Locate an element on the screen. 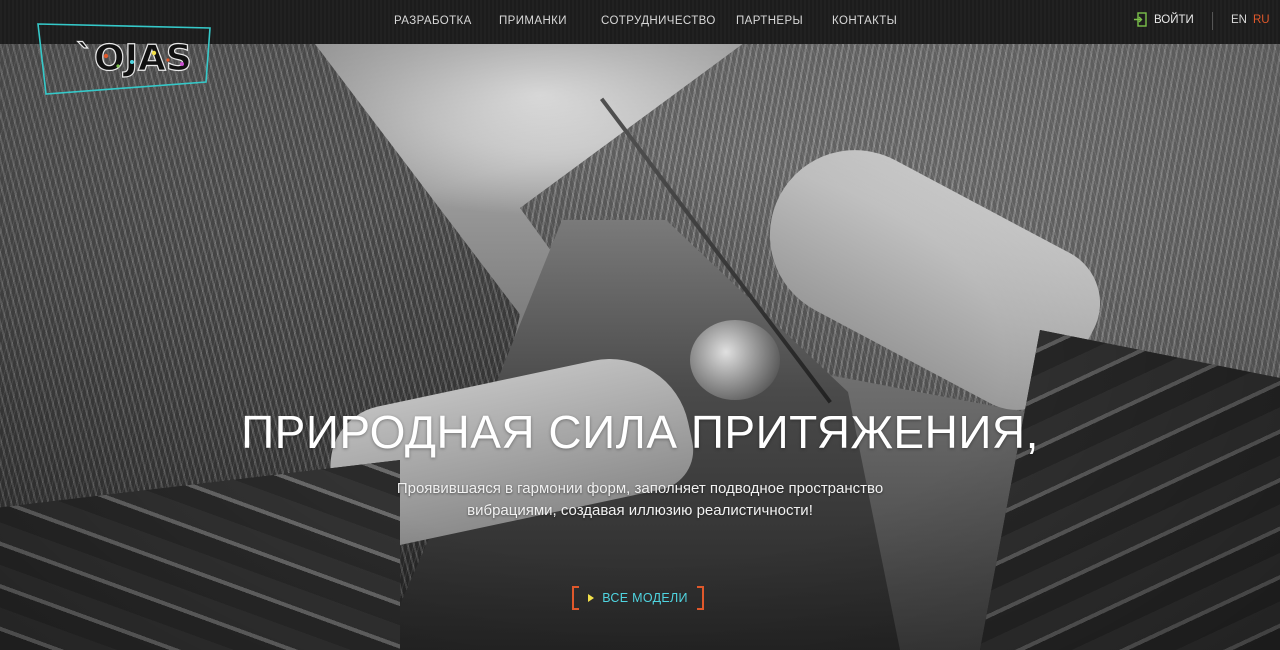 The image size is (1280, 650). ojas-logo: `OJAS is located at coordinates (124, 59).